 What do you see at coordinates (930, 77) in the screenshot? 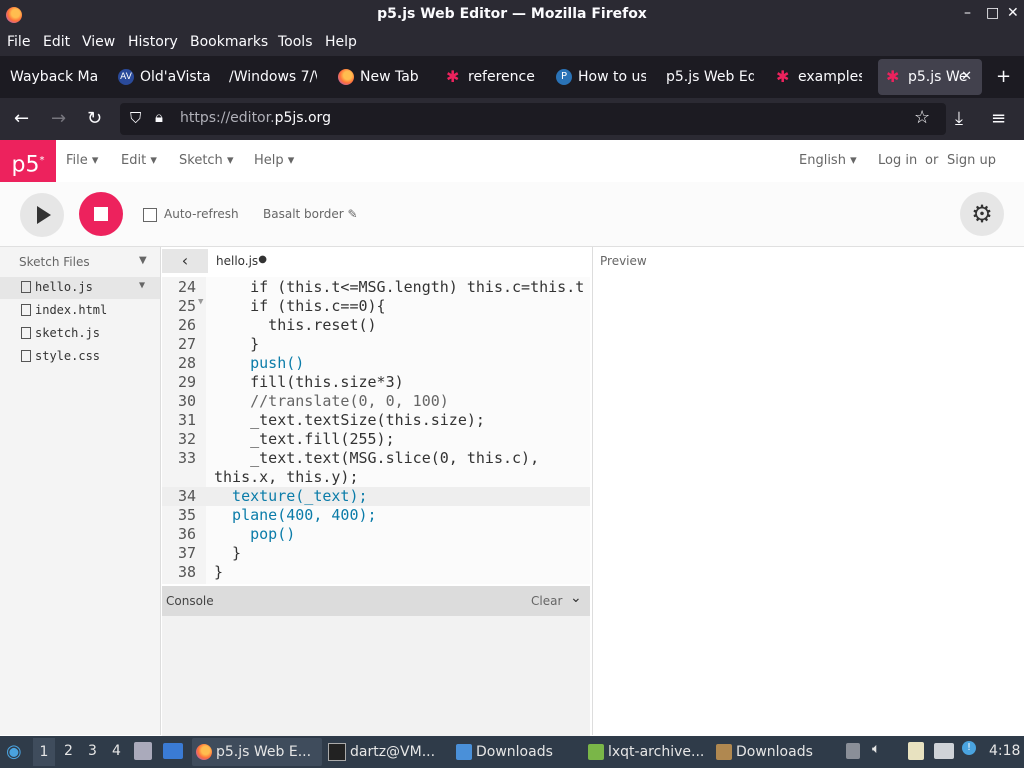
I see `tab-p5-active: ✱ p5.js We ✕` at bounding box center [930, 77].